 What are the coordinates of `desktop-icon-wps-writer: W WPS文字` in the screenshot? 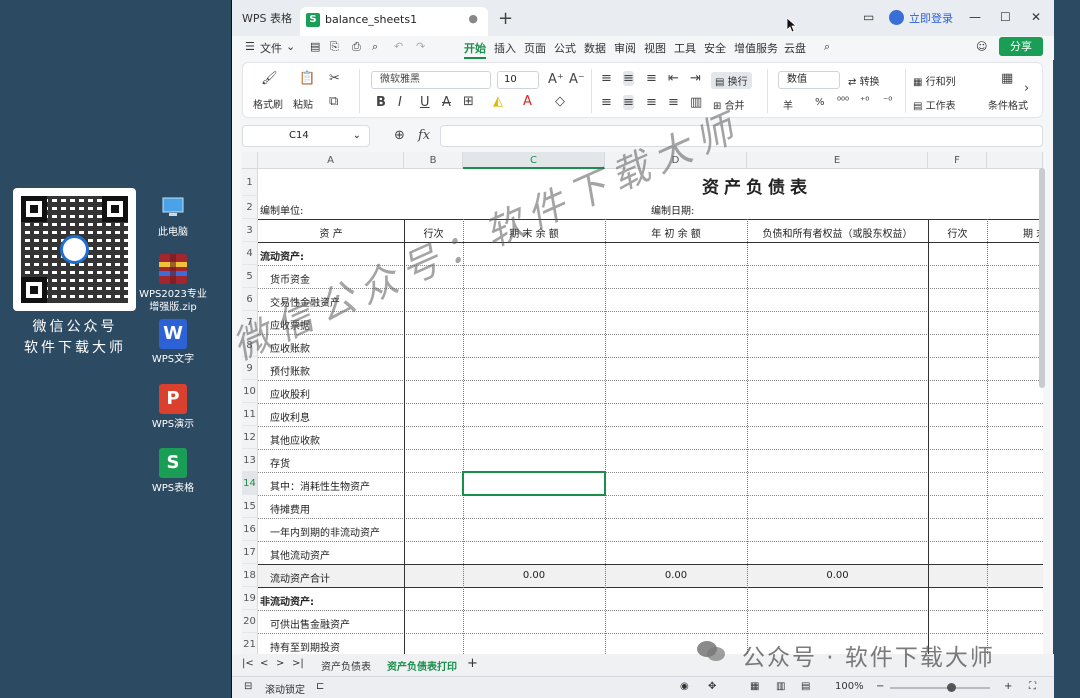 It's located at (173, 342).